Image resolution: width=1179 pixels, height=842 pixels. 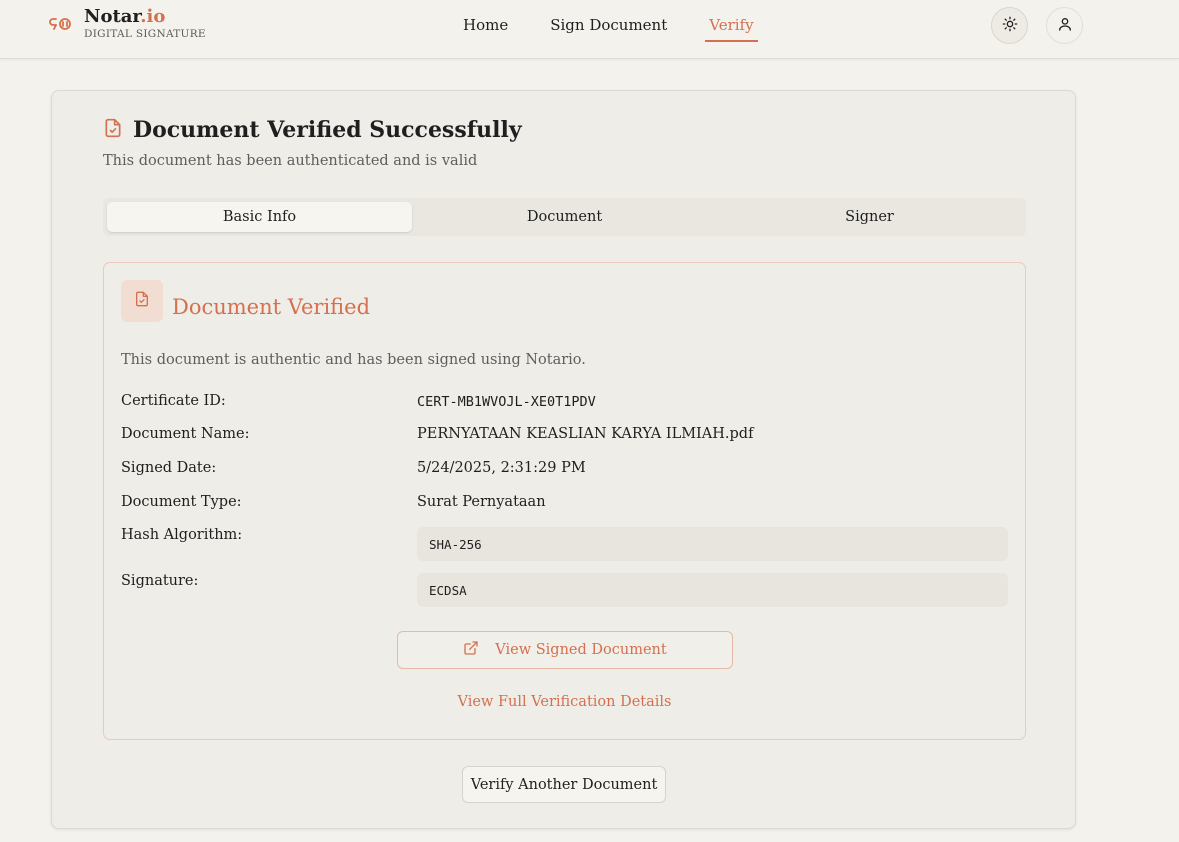 I want to click on user-menu-button, so click(x=1064, y=25).